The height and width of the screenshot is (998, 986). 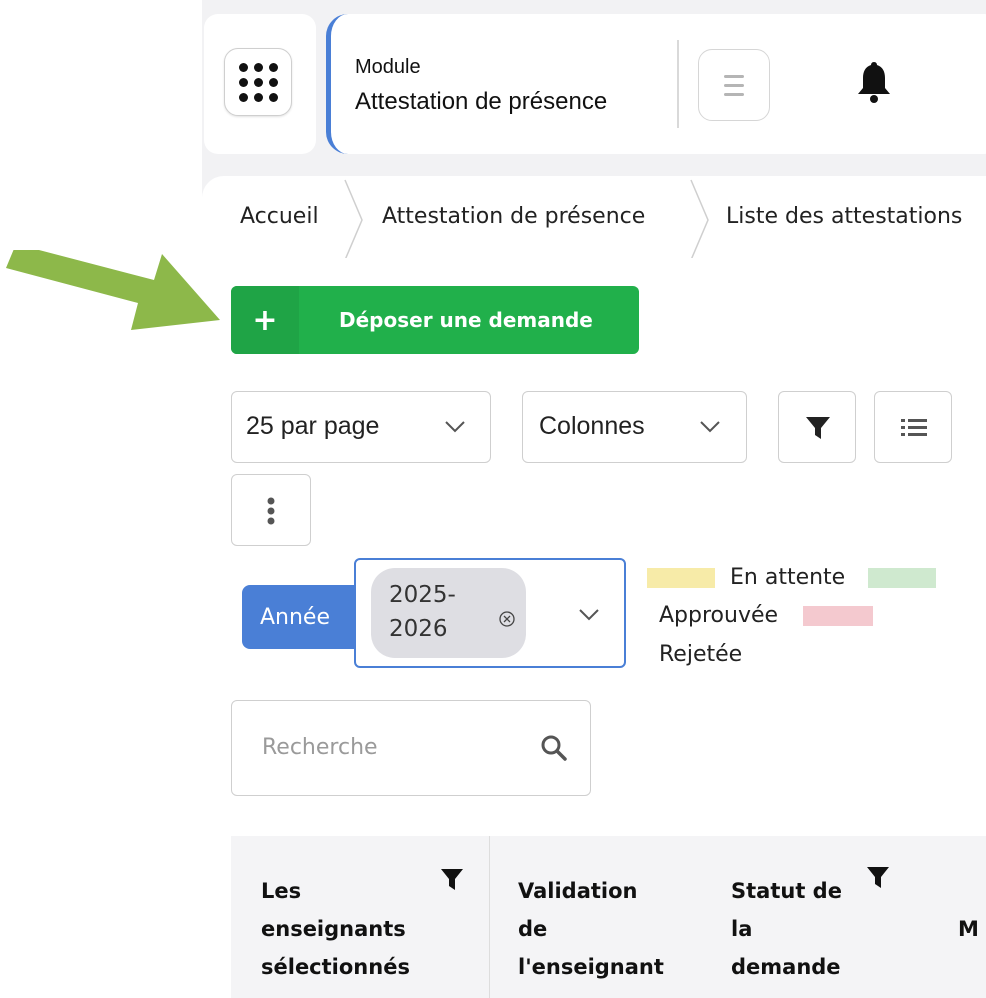 I want to click on filter-button, so click(x=817, y=427).